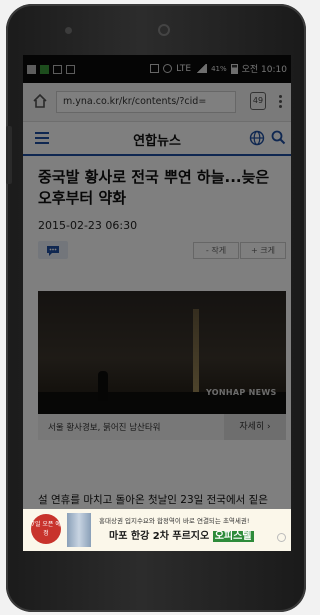 This screenshot has height=615, width=320. Describe the element at coordinates (278, 137) in the screenshot. I see `search-icon` at that location.